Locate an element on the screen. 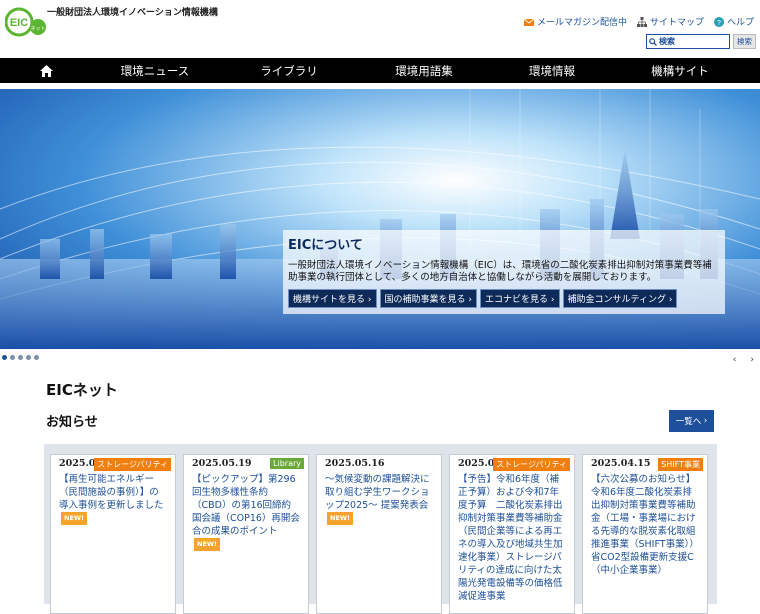 Image resolution: width=760 pixels, height=614 pixels. nav-environment-info: 環境情報 is located at coordinates (552, 71).